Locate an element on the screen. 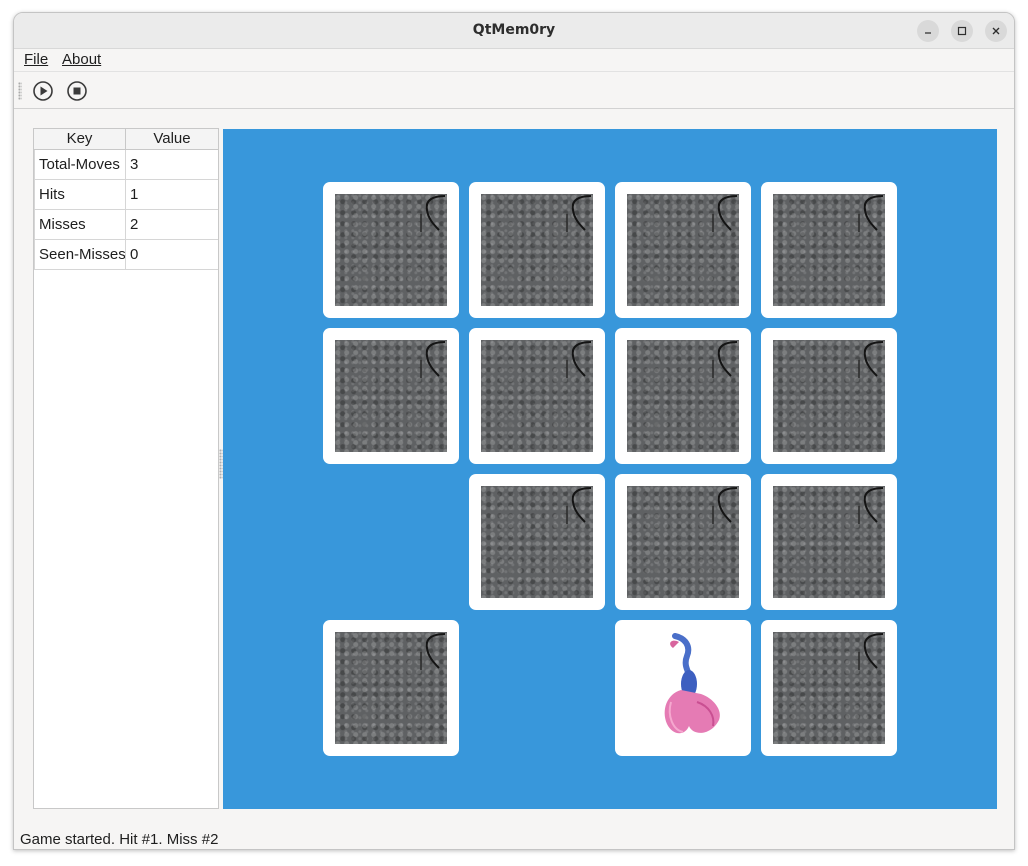 The image size is (1028, 866). start-game-button is located at coordinates (43, 91).